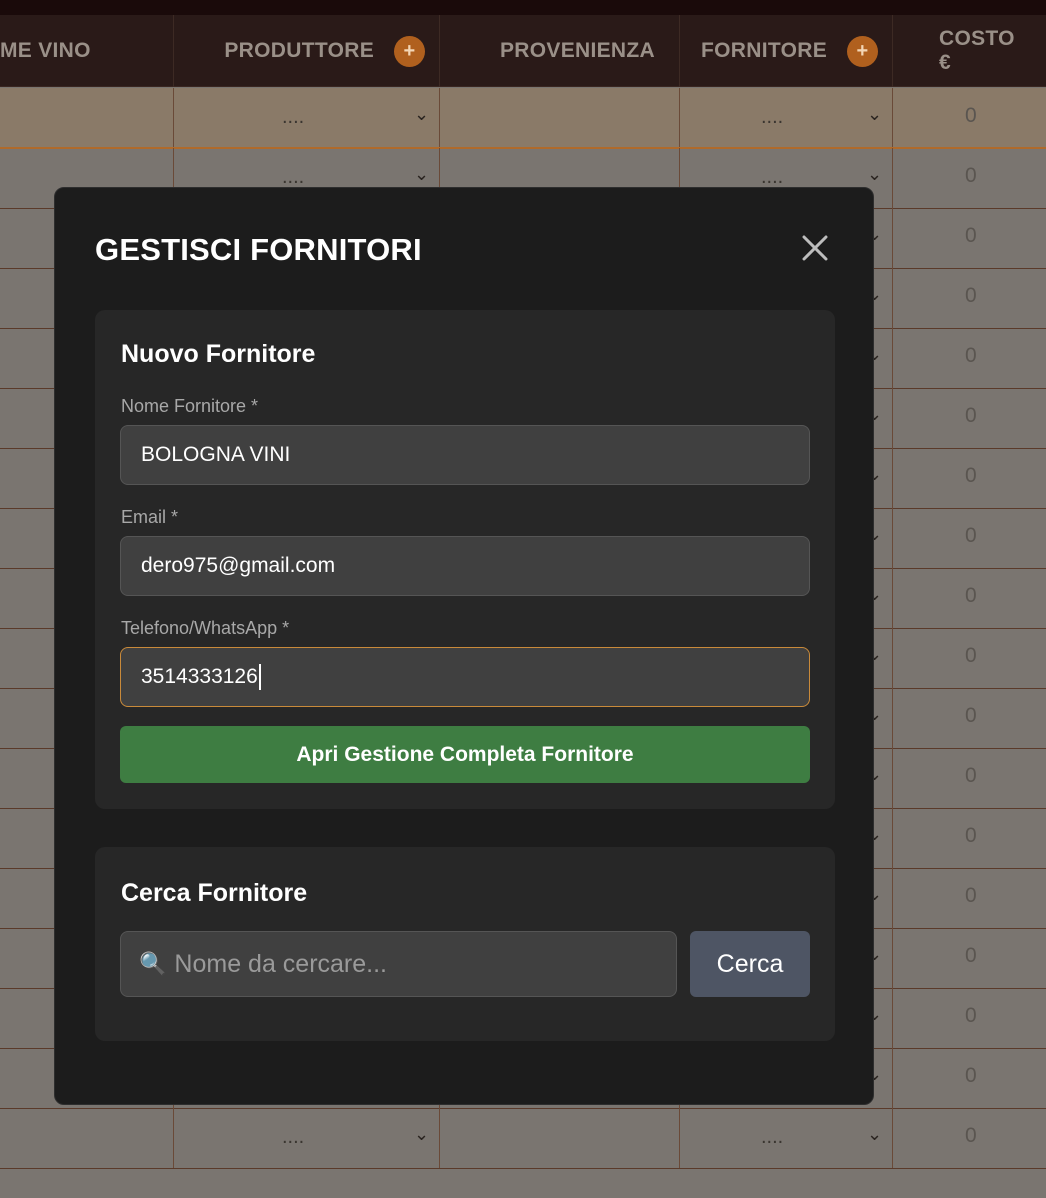  I want to click on phone-field: 3514333126, so click(465, 677).